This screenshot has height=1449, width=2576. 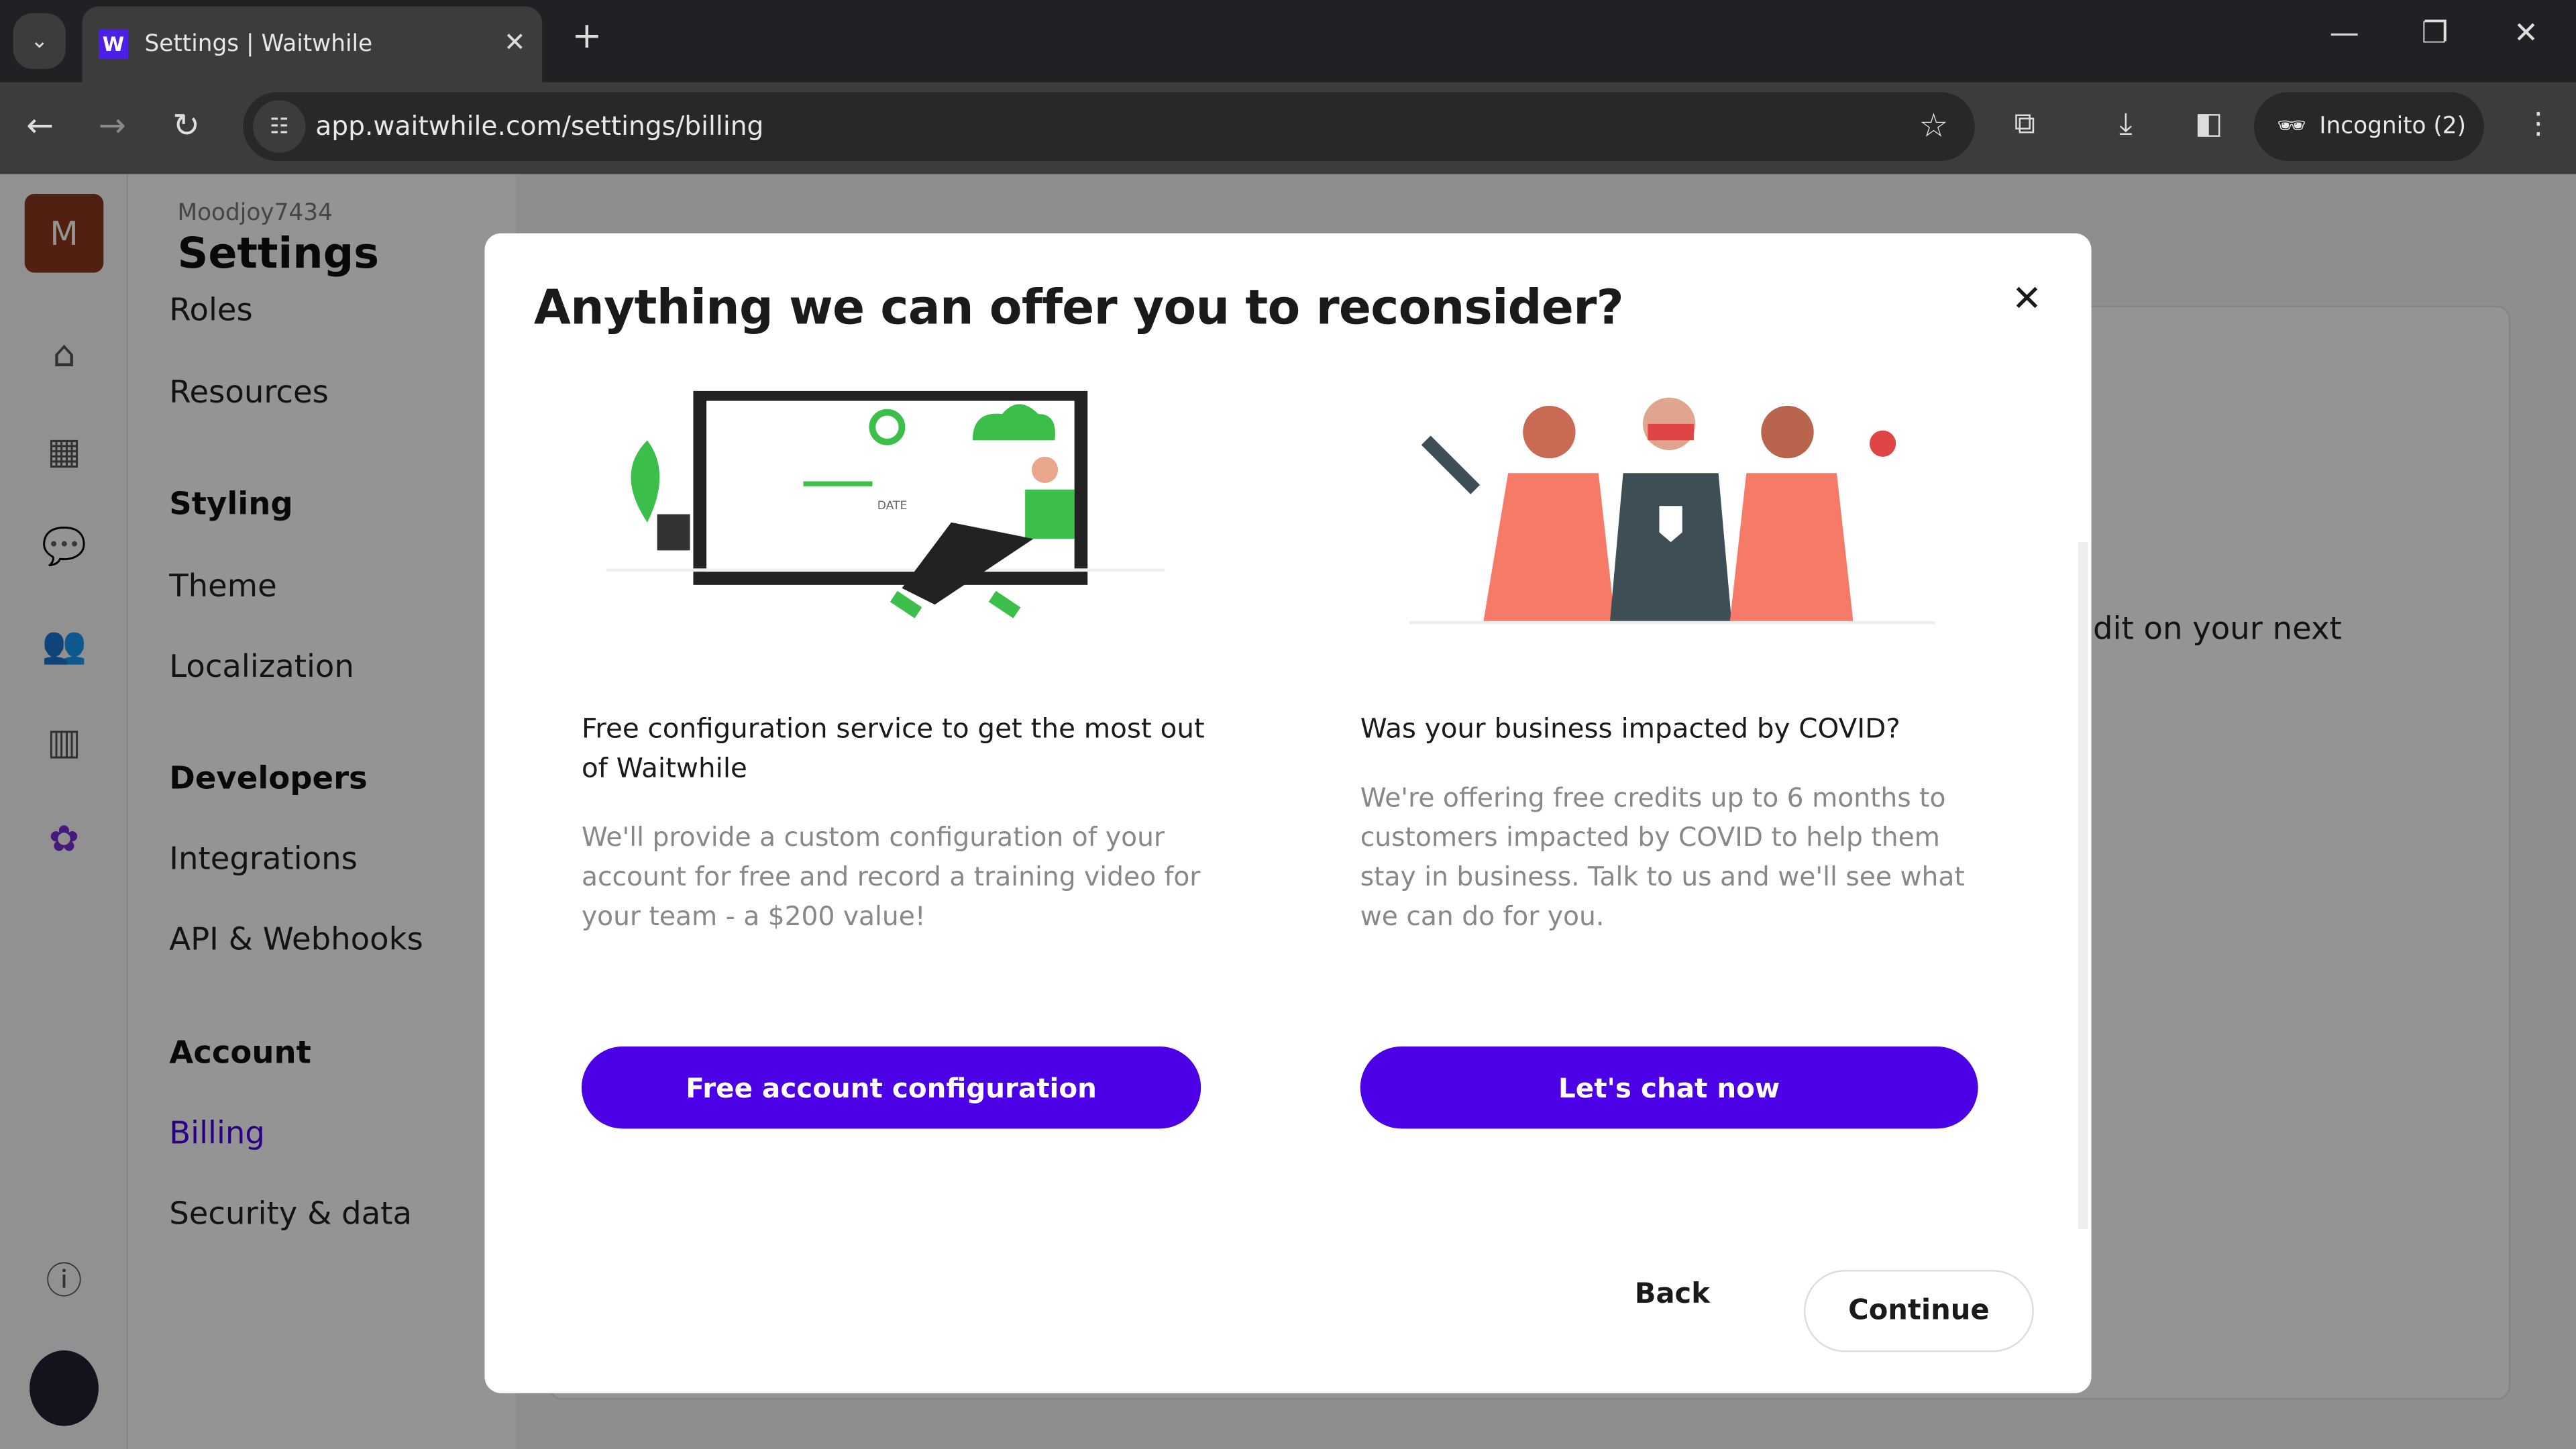 I want to click on close-icon: ✕, so click(x=2027, y=299).